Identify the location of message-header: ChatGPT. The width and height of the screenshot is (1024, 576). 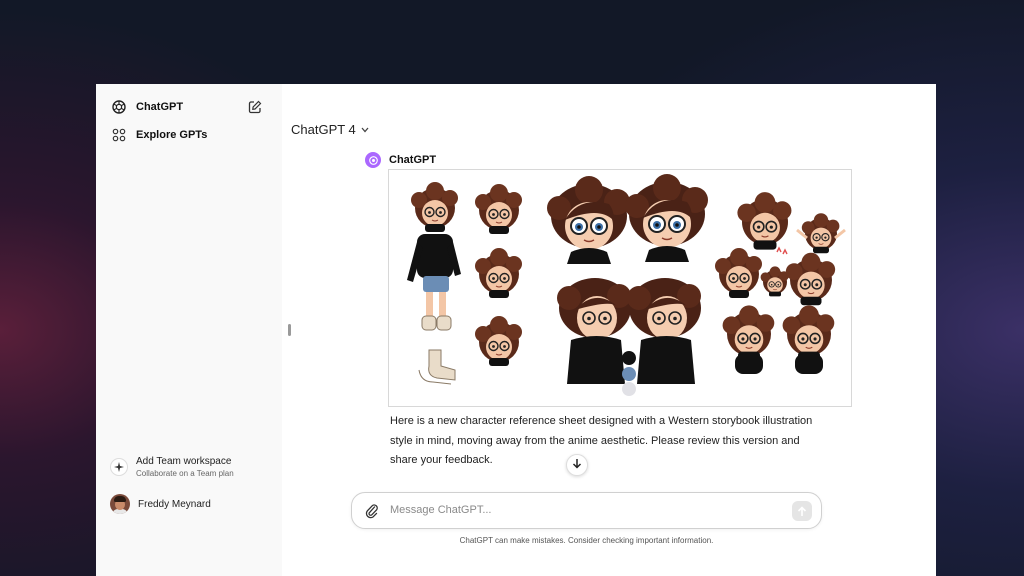
(400, 160).